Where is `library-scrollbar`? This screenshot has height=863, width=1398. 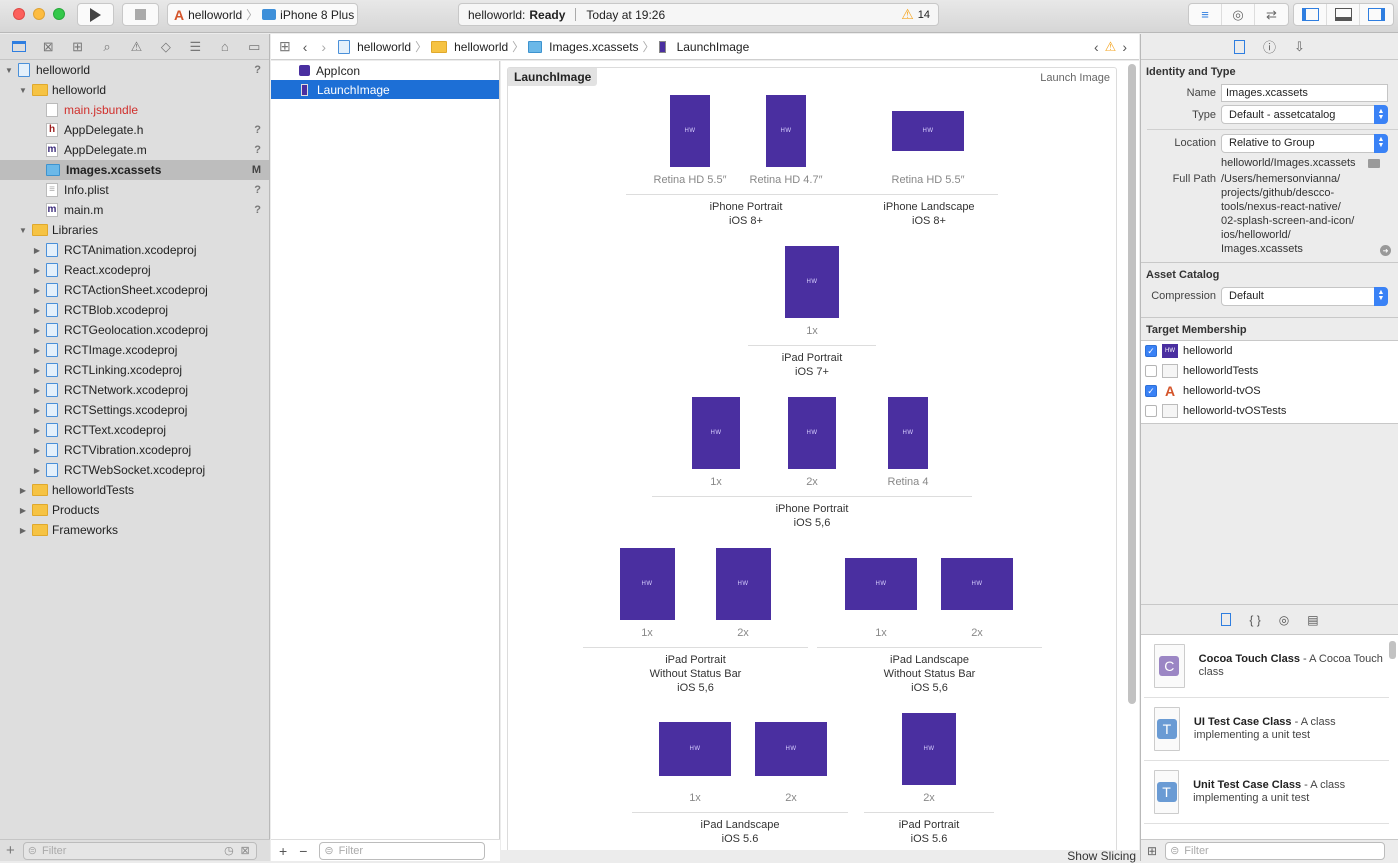
library-scrollbar is located at coordinates (1392, 650).